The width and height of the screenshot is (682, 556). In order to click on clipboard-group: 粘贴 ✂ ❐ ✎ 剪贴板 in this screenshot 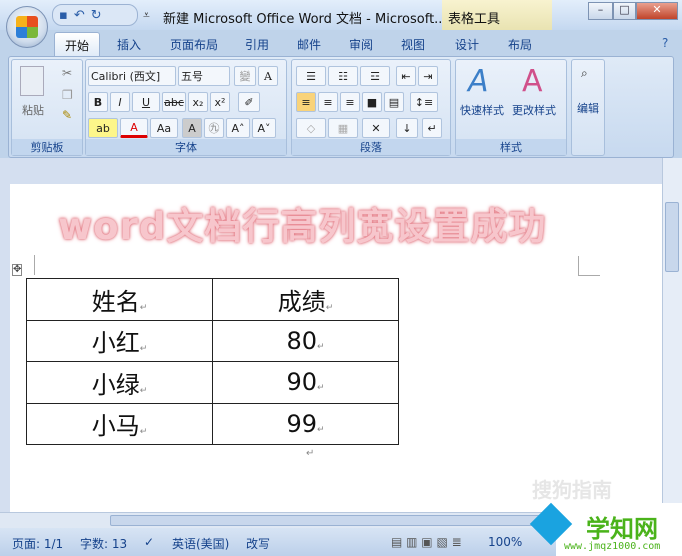, I will do `click(47, 107)`.